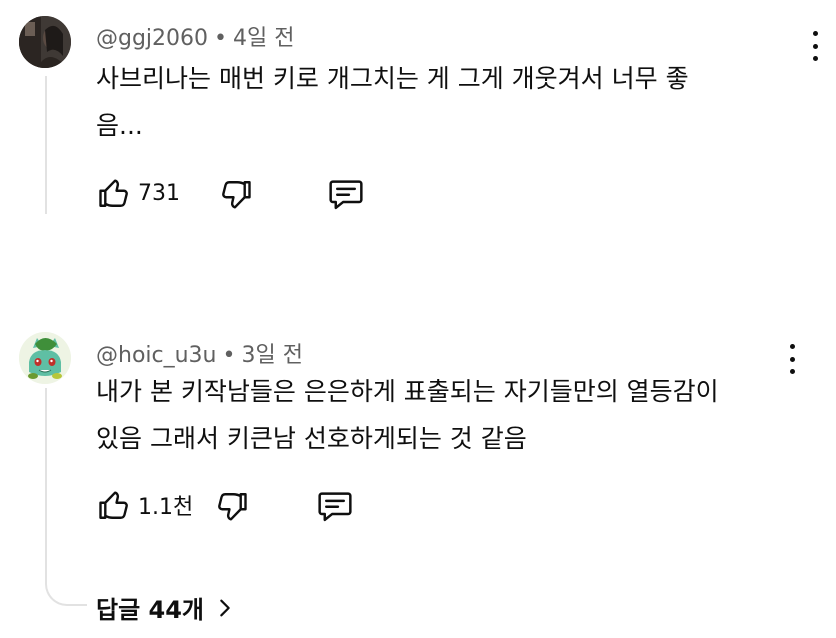 This screenshot has width=836, height=638. Describe the element at coordinates (311, 438) in the screenshot. I see `comment-line: 있음 그래서 키큰남 선호하게되는 것 같음` at that location.